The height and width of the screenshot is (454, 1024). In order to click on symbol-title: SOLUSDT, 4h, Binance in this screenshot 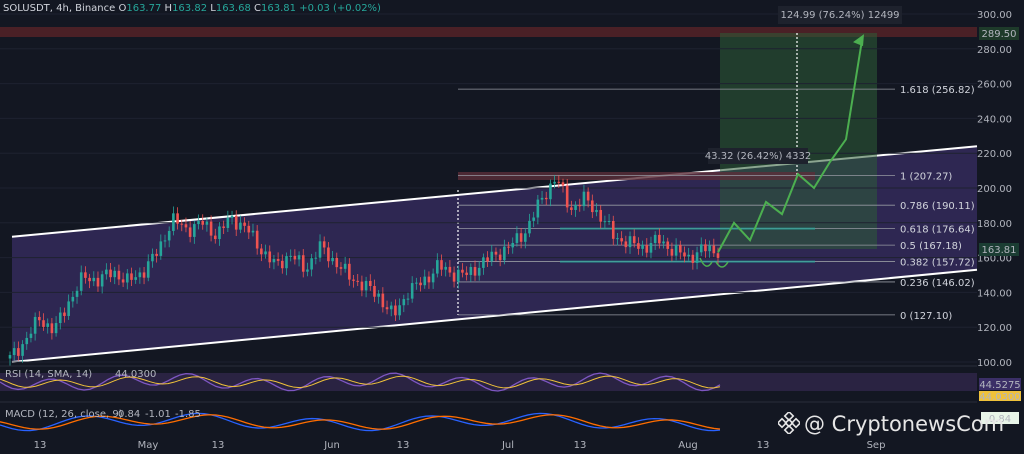, I will do `click(59, 8)`.